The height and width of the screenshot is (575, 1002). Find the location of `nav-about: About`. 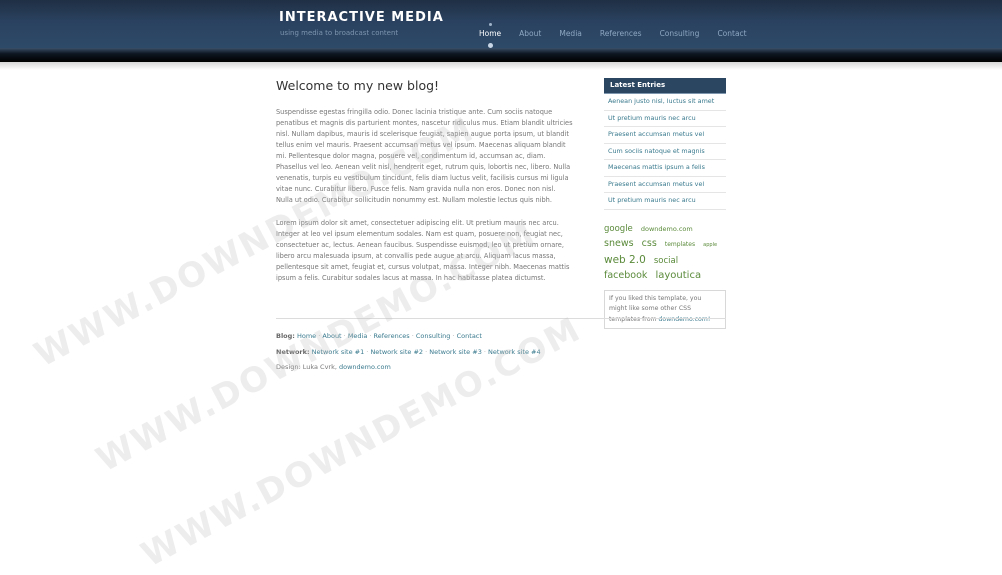

nav-about: About is located at coordinates (530, 33).